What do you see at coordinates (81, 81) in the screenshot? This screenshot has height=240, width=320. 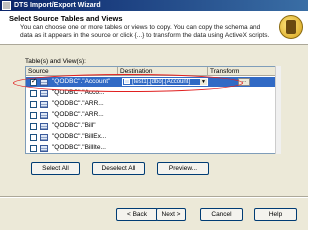 I see `source-name: "QODBC"."Account"` at bounding box center [81, 81].